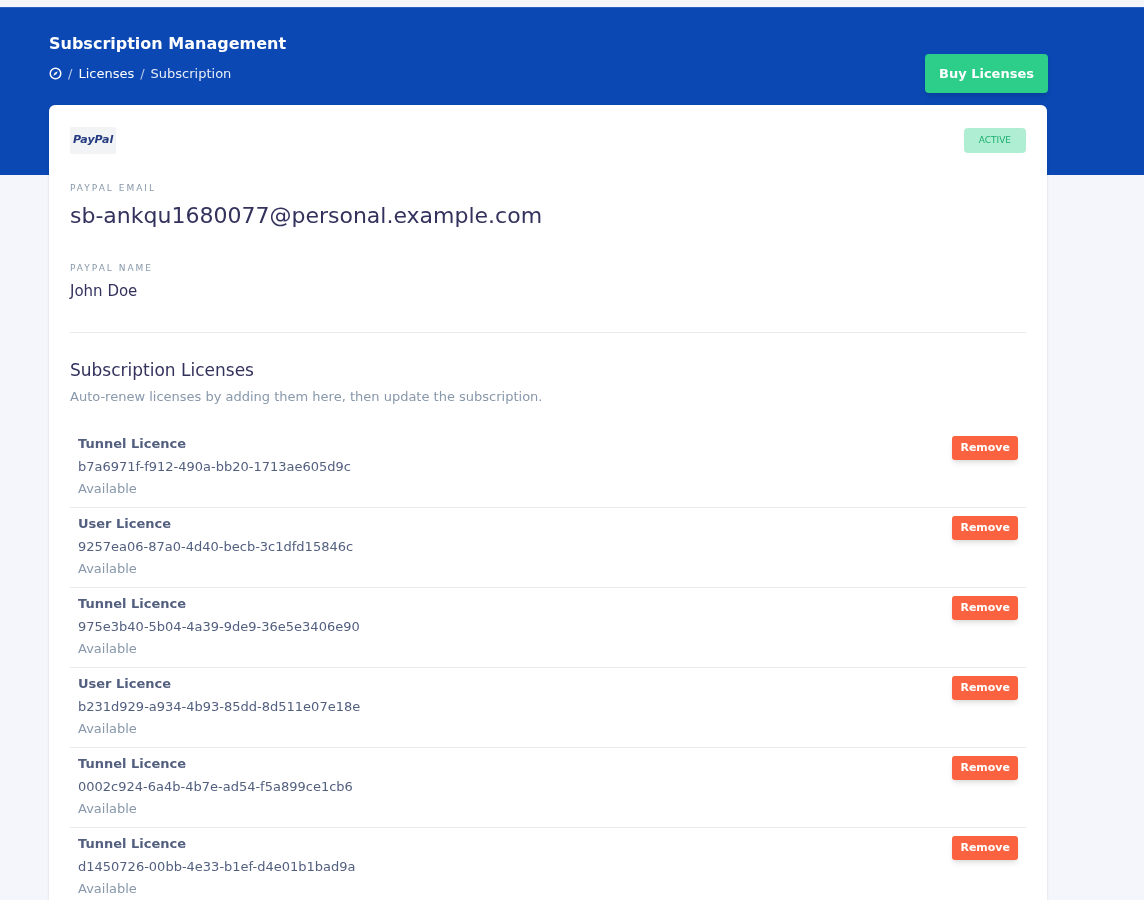 This screenshot has height=900, width=1144. I want to click on license-key: 0002c924-6a4b-4b7e-ad54-f5a899ce1cb6, so click(215, 786).